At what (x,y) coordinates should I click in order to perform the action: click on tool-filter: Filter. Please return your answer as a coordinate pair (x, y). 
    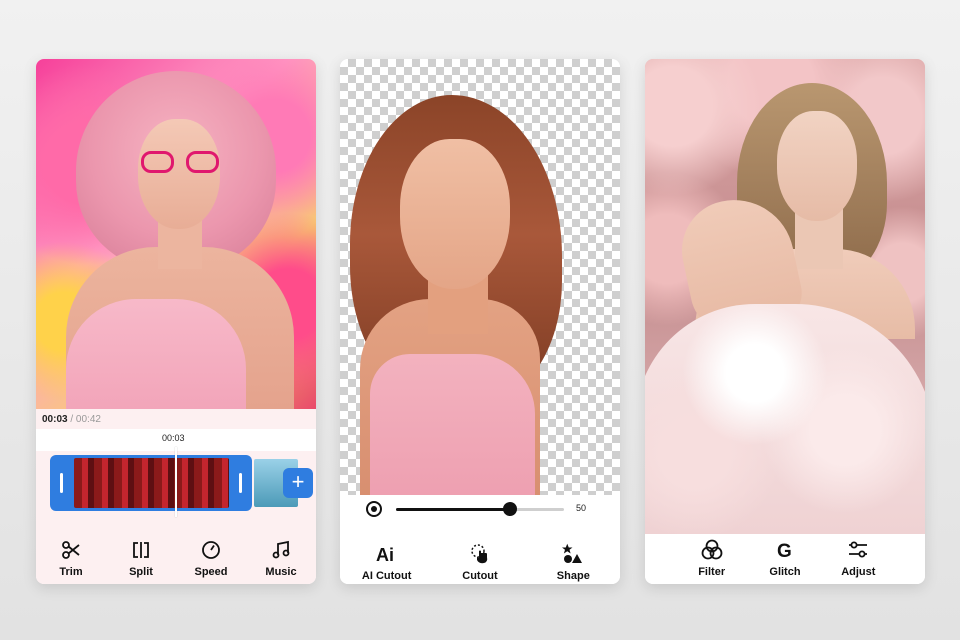
    Looking at the image, I should click on (712, 558).